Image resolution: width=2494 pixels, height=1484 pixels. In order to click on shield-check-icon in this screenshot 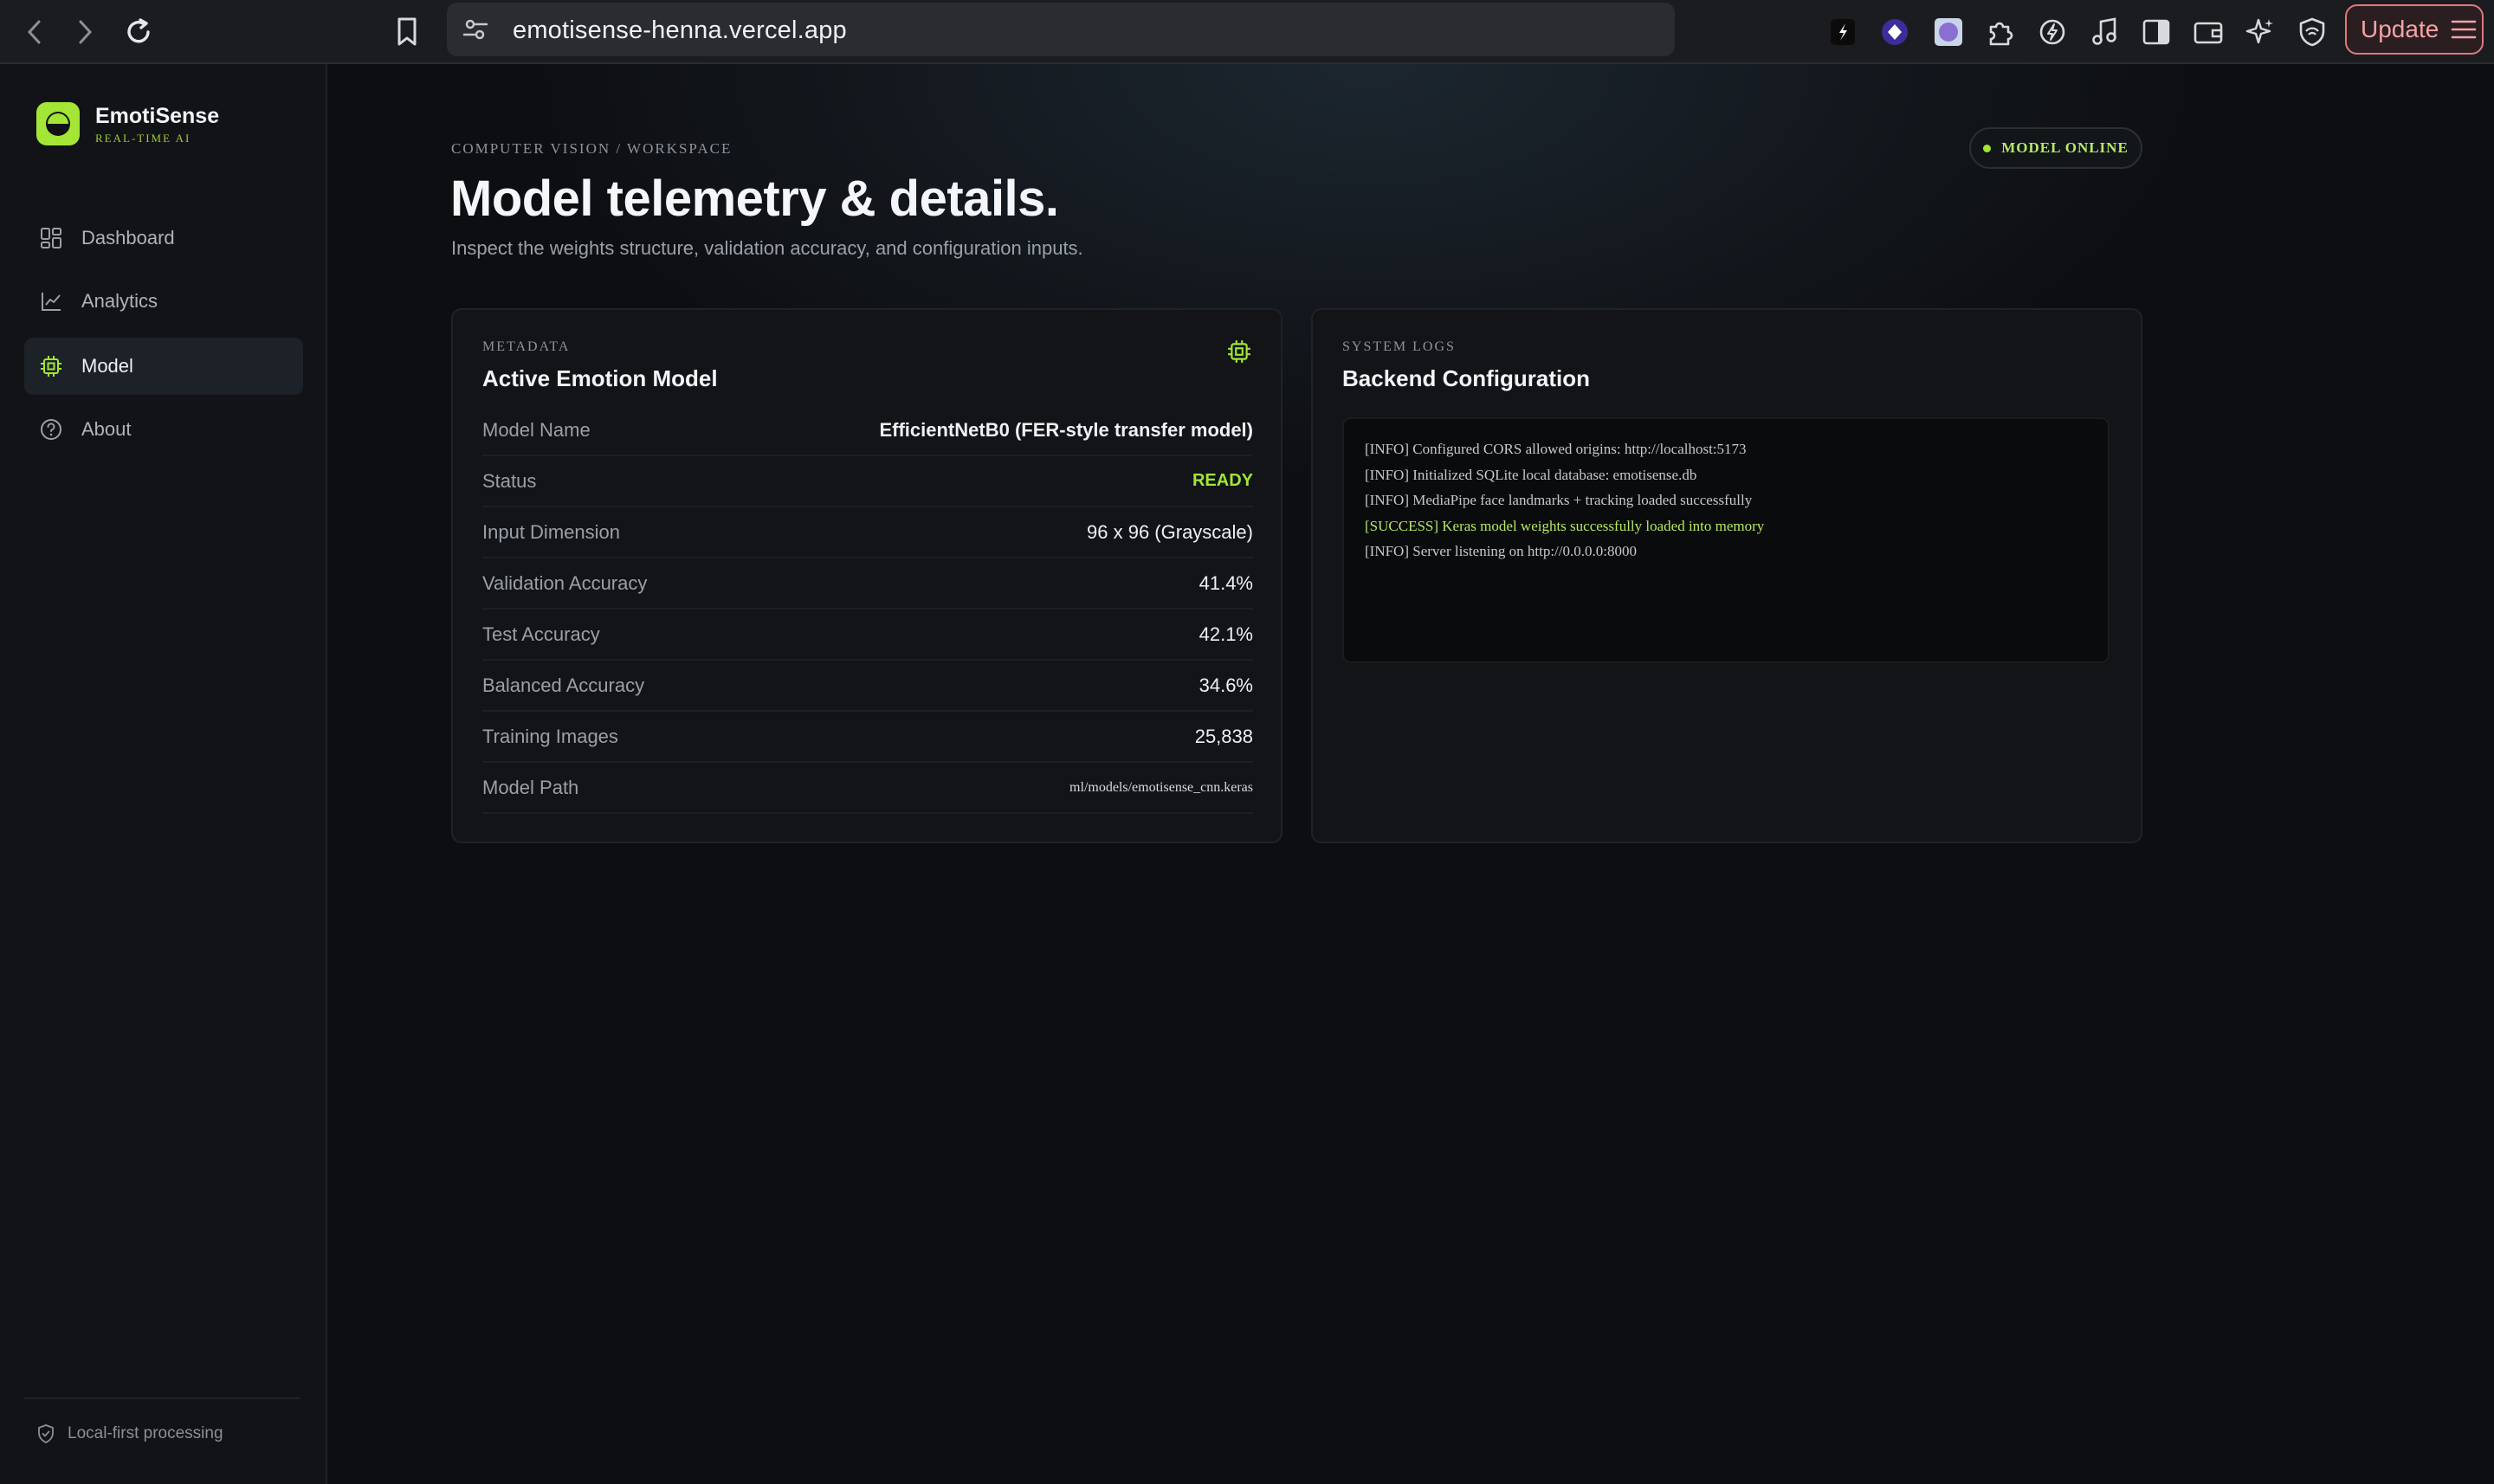, I will do `click(46, 1433)`.